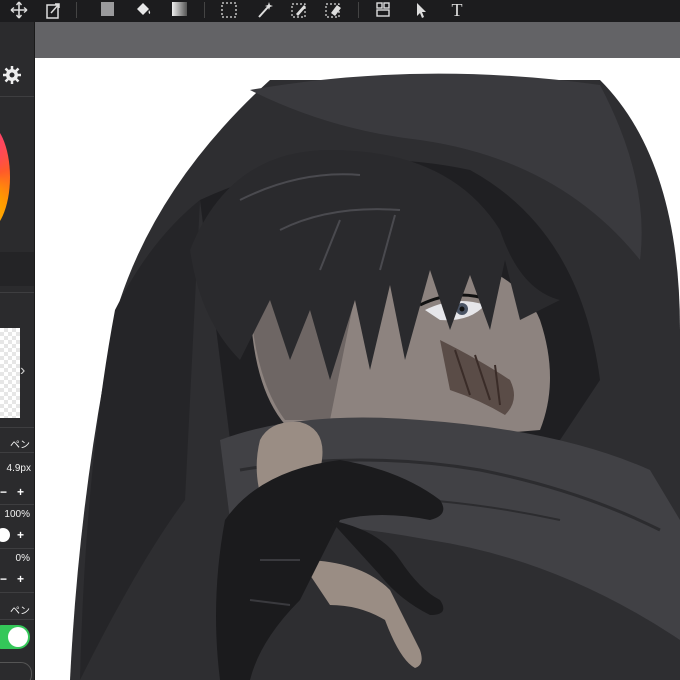 The width and height of the screenshot is (680, 680). What do you see at coordinates (333, 10) in the screenshot?
I see `select-eraser-icon` at bounding box center [333, 10].